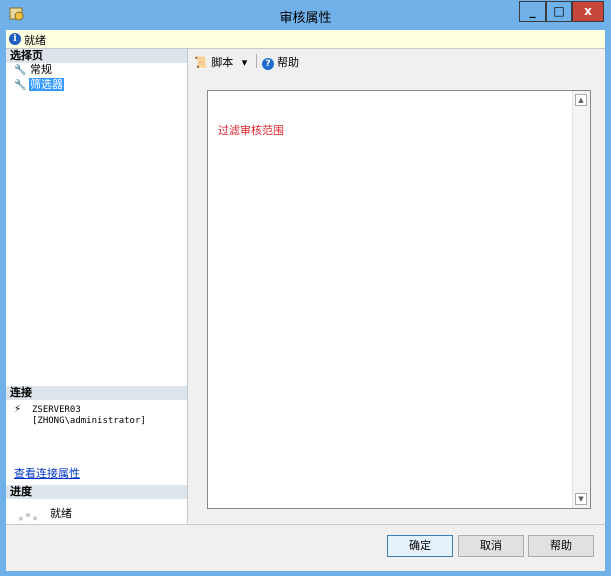 The image size is (611, 576). Describe the element at coordinates (305, 15) in the screenshot. I see `title-bar: 审核属性 _ □ x` at that location.